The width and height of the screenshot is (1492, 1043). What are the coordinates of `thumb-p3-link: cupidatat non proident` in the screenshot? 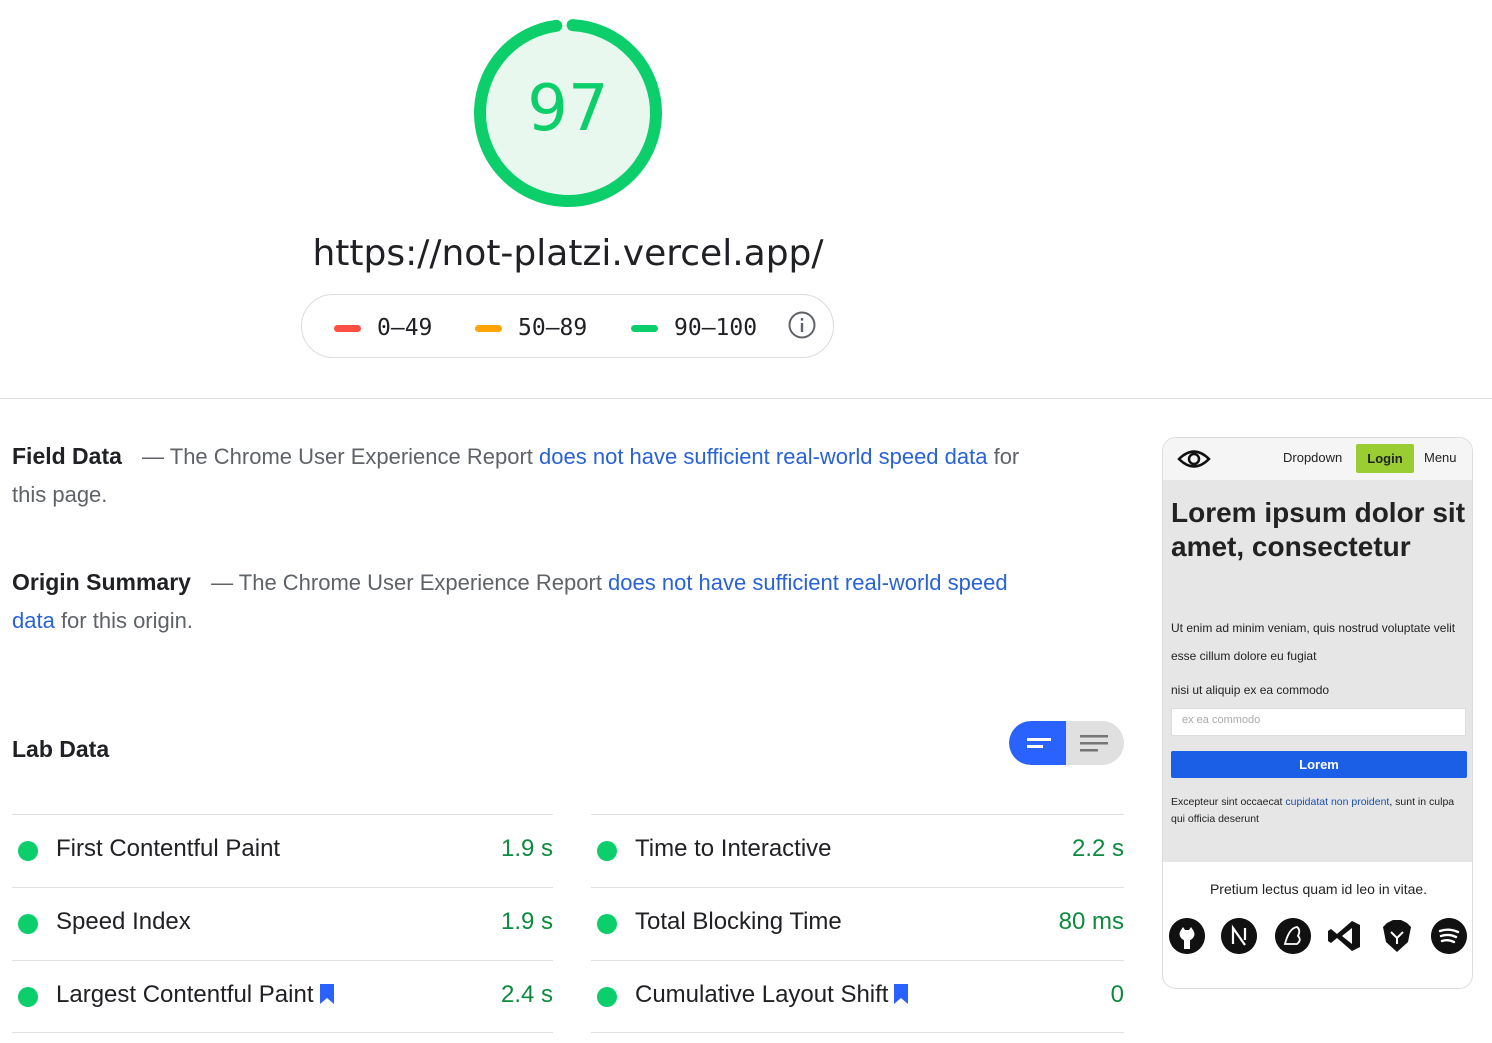 It's located at (1337, 802).